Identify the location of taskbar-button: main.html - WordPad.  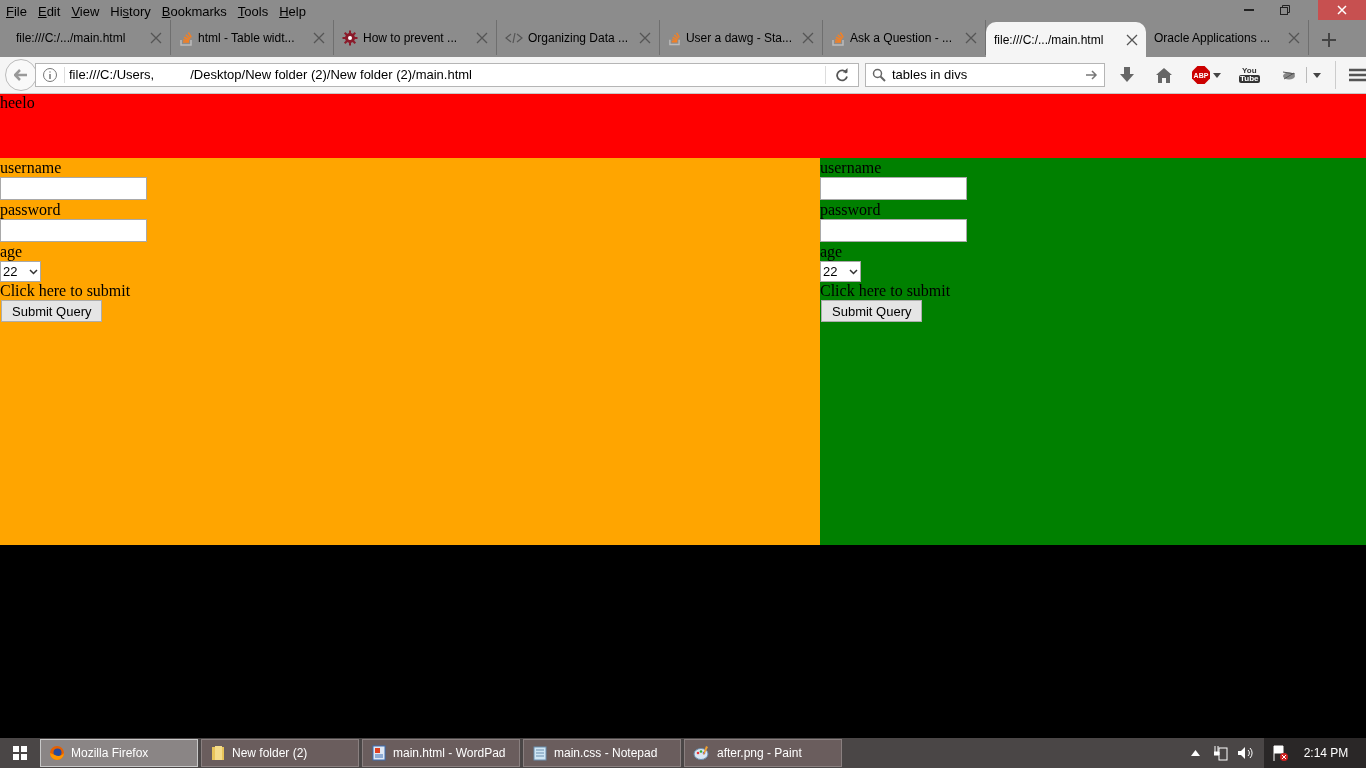
(441, 753).